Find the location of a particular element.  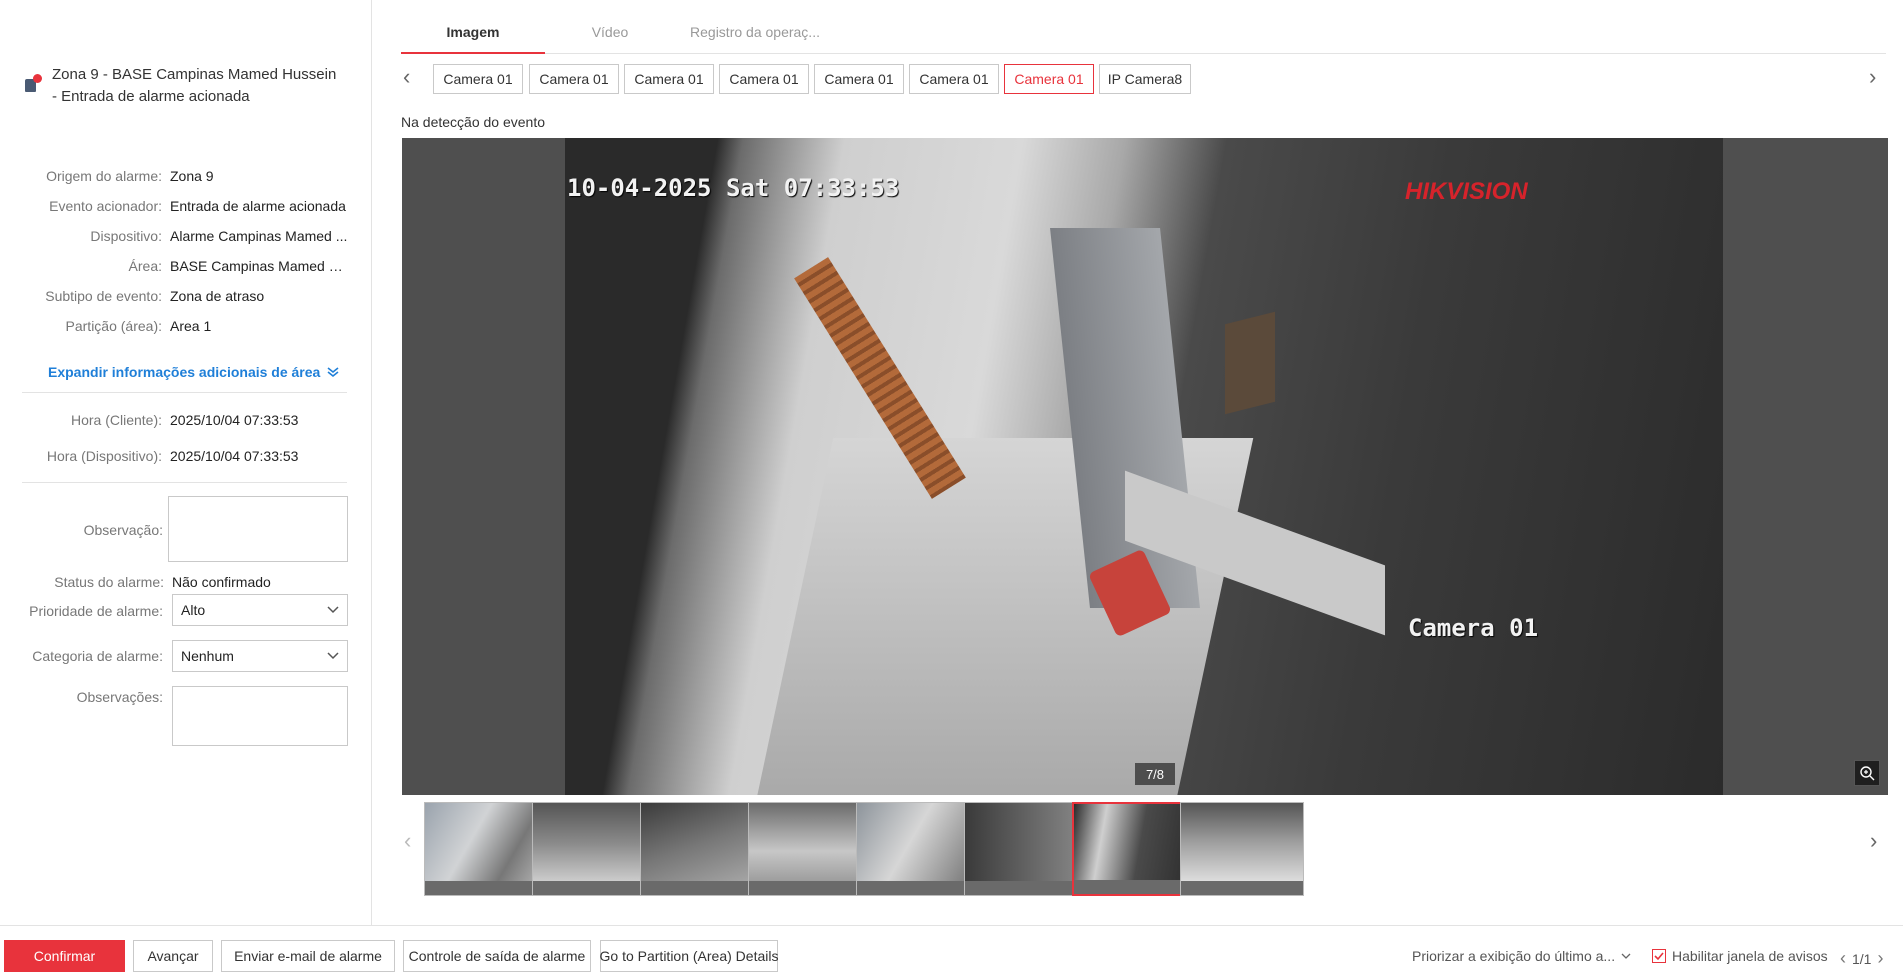

category-select: Nenhum is located at coordinates (260, 656).